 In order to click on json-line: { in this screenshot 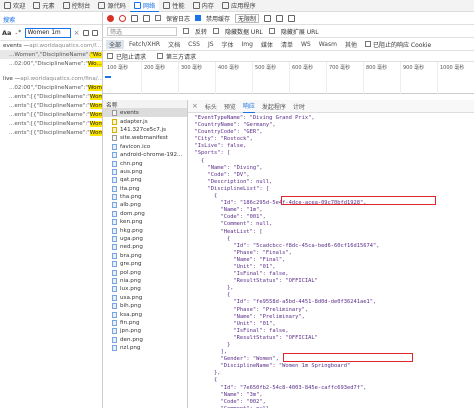, I will do `click(203, 380)`.